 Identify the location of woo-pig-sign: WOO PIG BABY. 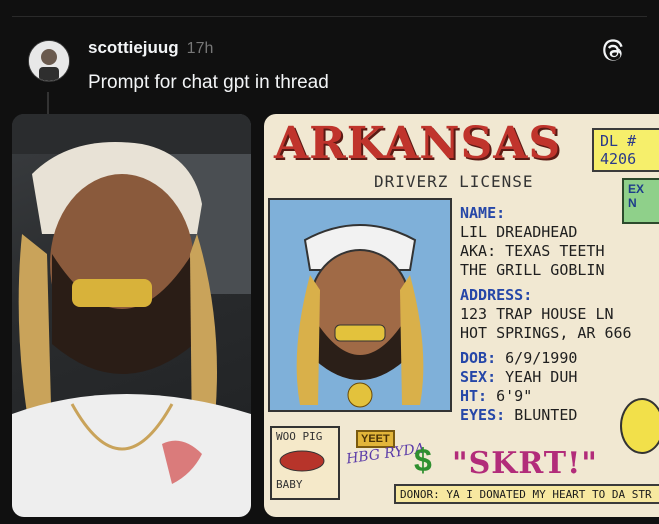
(305, 463).